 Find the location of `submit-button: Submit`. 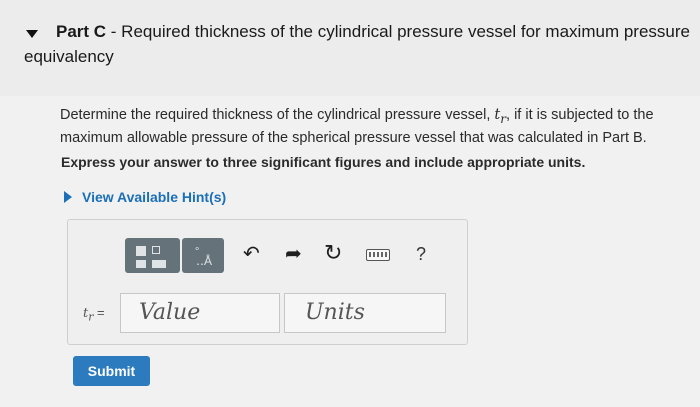

submit-button: Submit is located at coordinates (111, 371).